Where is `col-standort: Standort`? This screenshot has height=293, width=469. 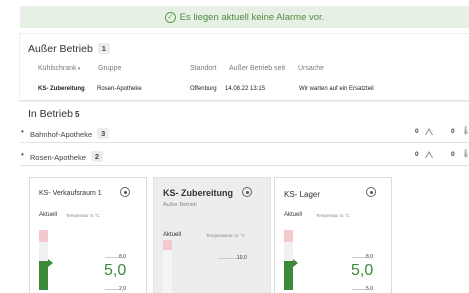
col-standort: Standort is located at coordinates (203, 68).